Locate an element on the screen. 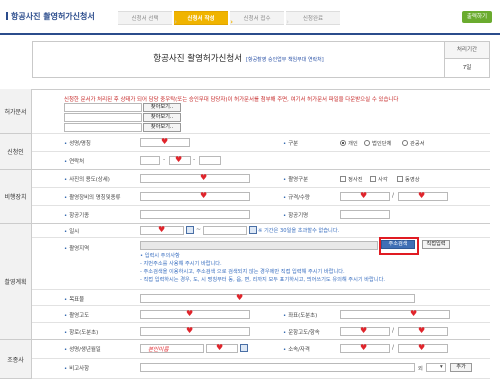 The image size is (500, 379). form-title-cell: 항공사진 촬영허가신청서 [항공촬영 승인업무 책임부대 연락처] is located at coordinates (239, 59).